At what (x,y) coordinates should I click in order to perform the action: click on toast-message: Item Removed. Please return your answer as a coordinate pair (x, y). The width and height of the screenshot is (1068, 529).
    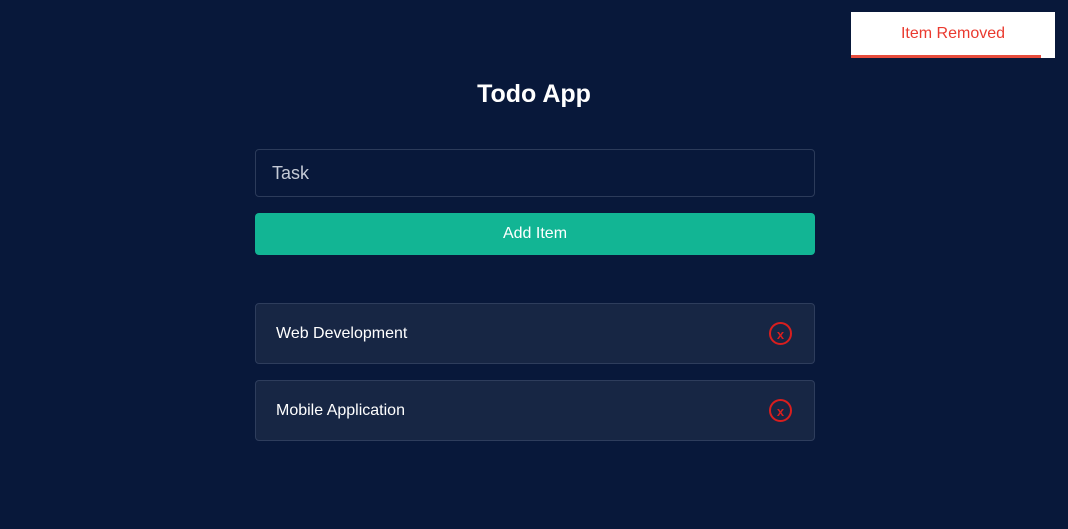
    Looking at the image, I should click on (953, 33).